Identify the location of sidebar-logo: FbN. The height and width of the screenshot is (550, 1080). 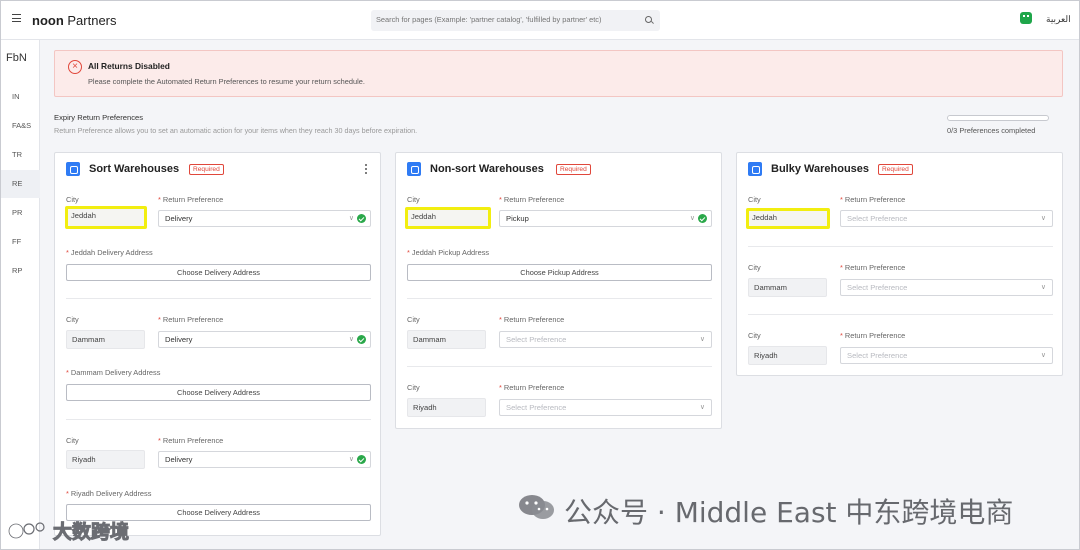
(16, 58).